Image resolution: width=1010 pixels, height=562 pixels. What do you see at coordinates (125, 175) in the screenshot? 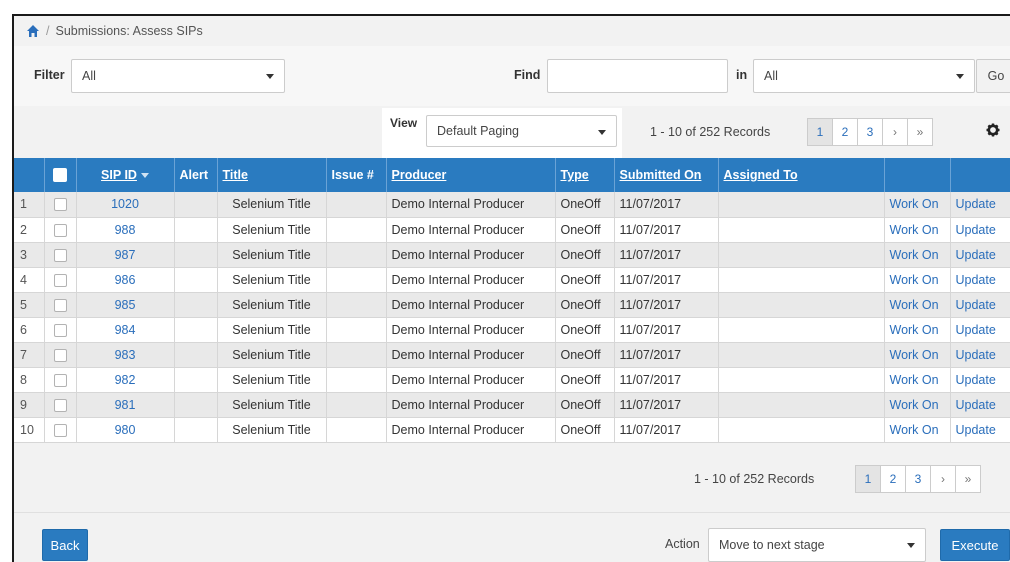
I see `header-sip-id: SIP ID` at bounding box center [125, 175].